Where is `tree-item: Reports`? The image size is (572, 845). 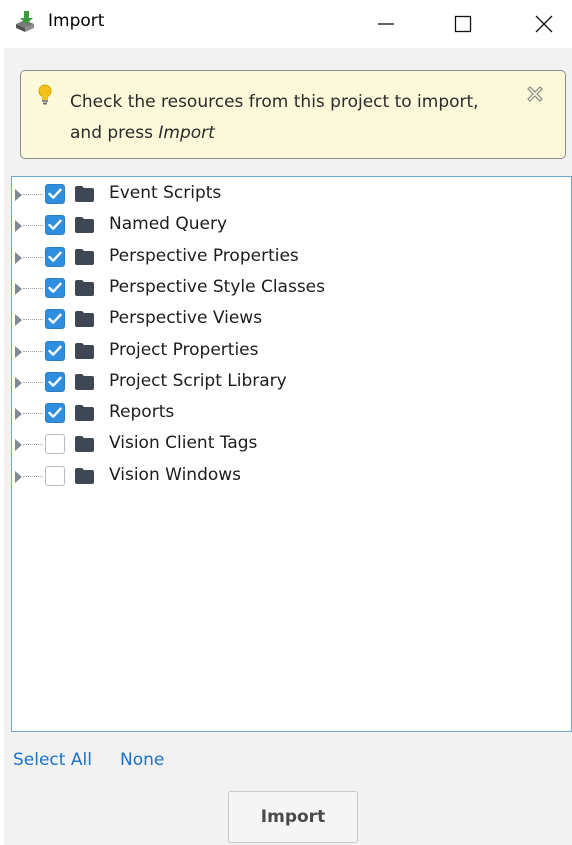 tree-item: Reports is located at coordinates (291, 413).